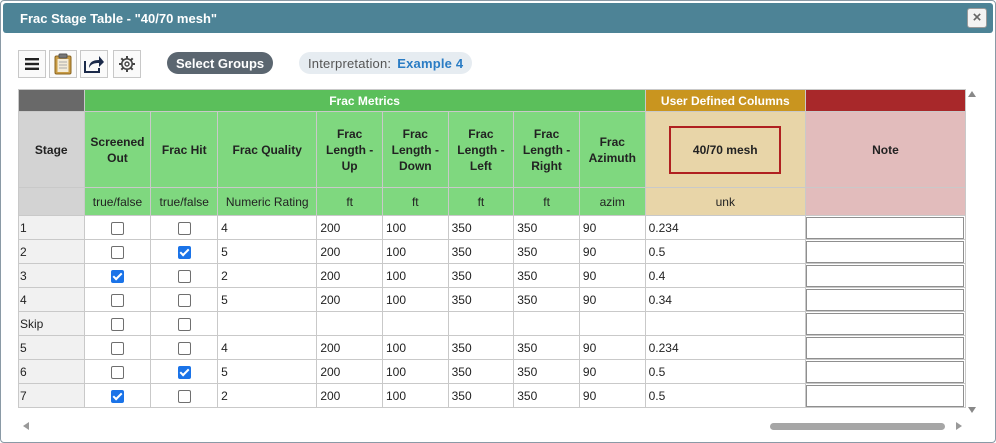  Describe the element at coordinates (117, 149) in the screenshot. I see `col-header-screened-out: Screened Out` at that location.